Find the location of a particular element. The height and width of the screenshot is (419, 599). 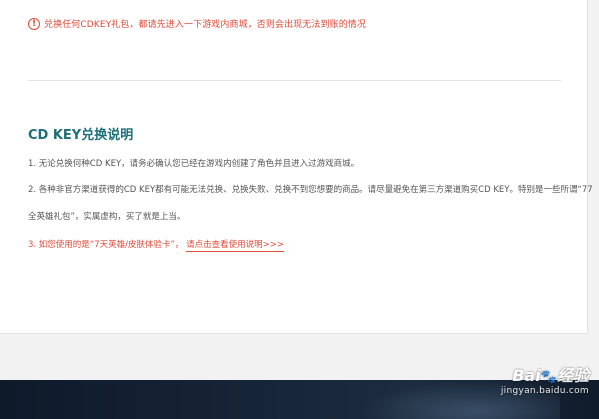

baidu-jingyan-watermark: Bai🐾经验 jingyan.baidu.com is located at coordinates (545, 379).